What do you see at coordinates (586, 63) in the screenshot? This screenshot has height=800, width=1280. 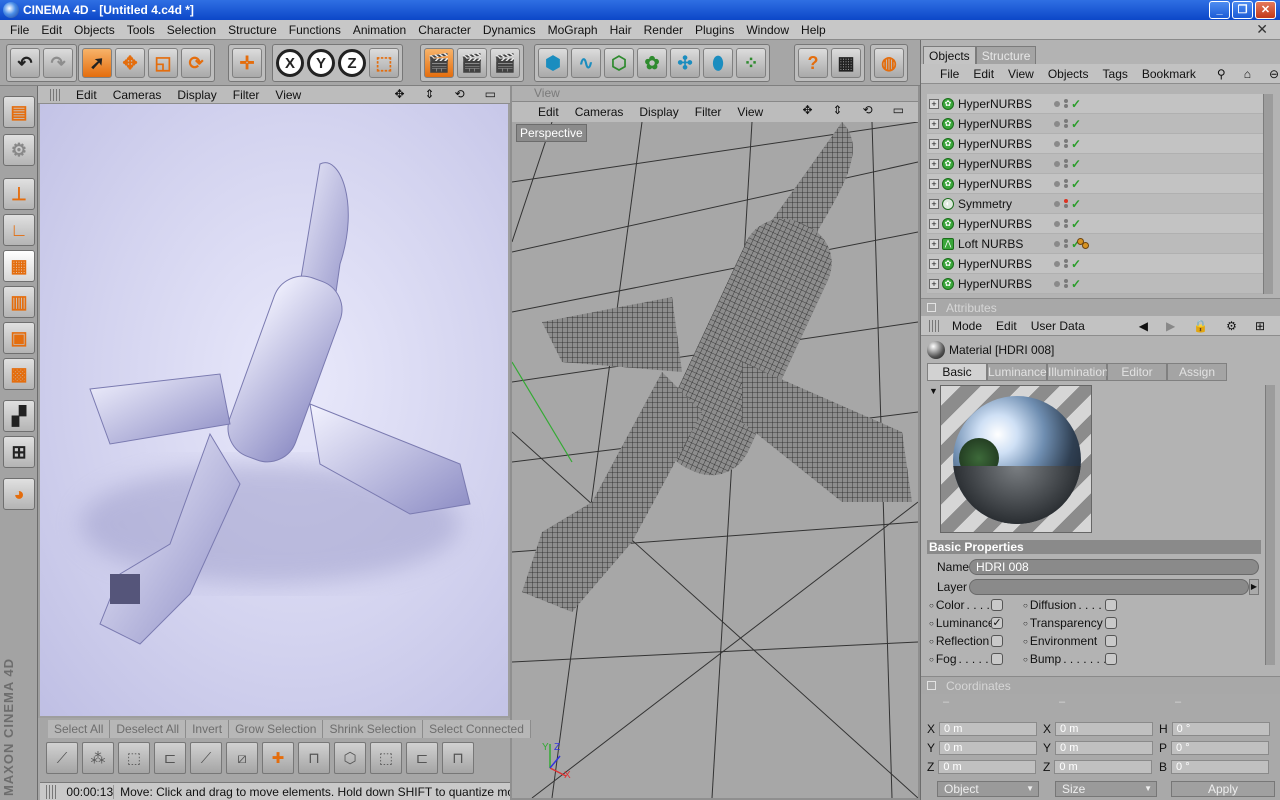 I see `spline-icon: ∿` at bounding box center [586, 63].